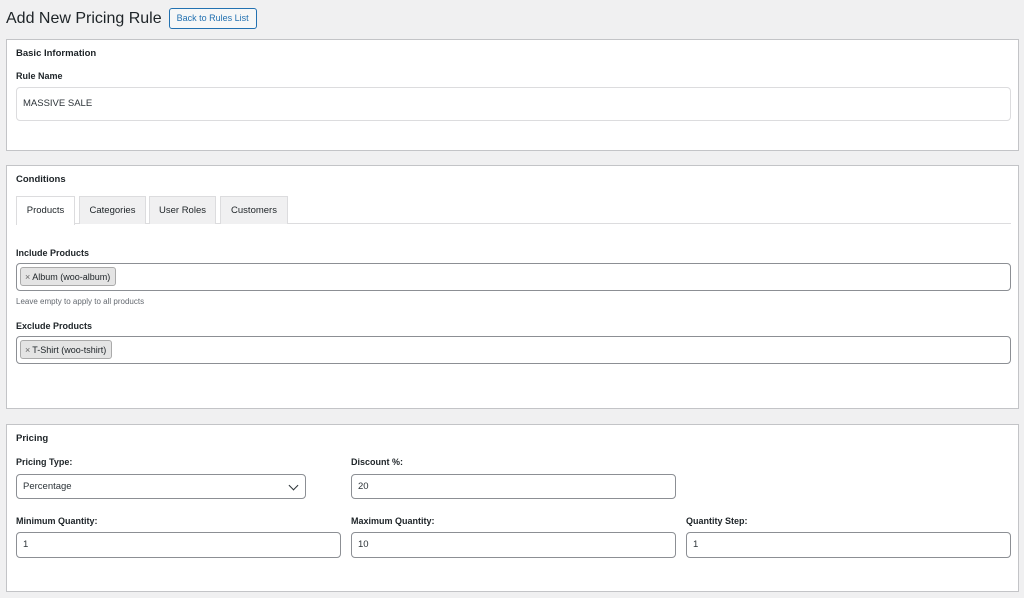  I want to click on page-title: Add New Pricing Rule, so click(84, 18).